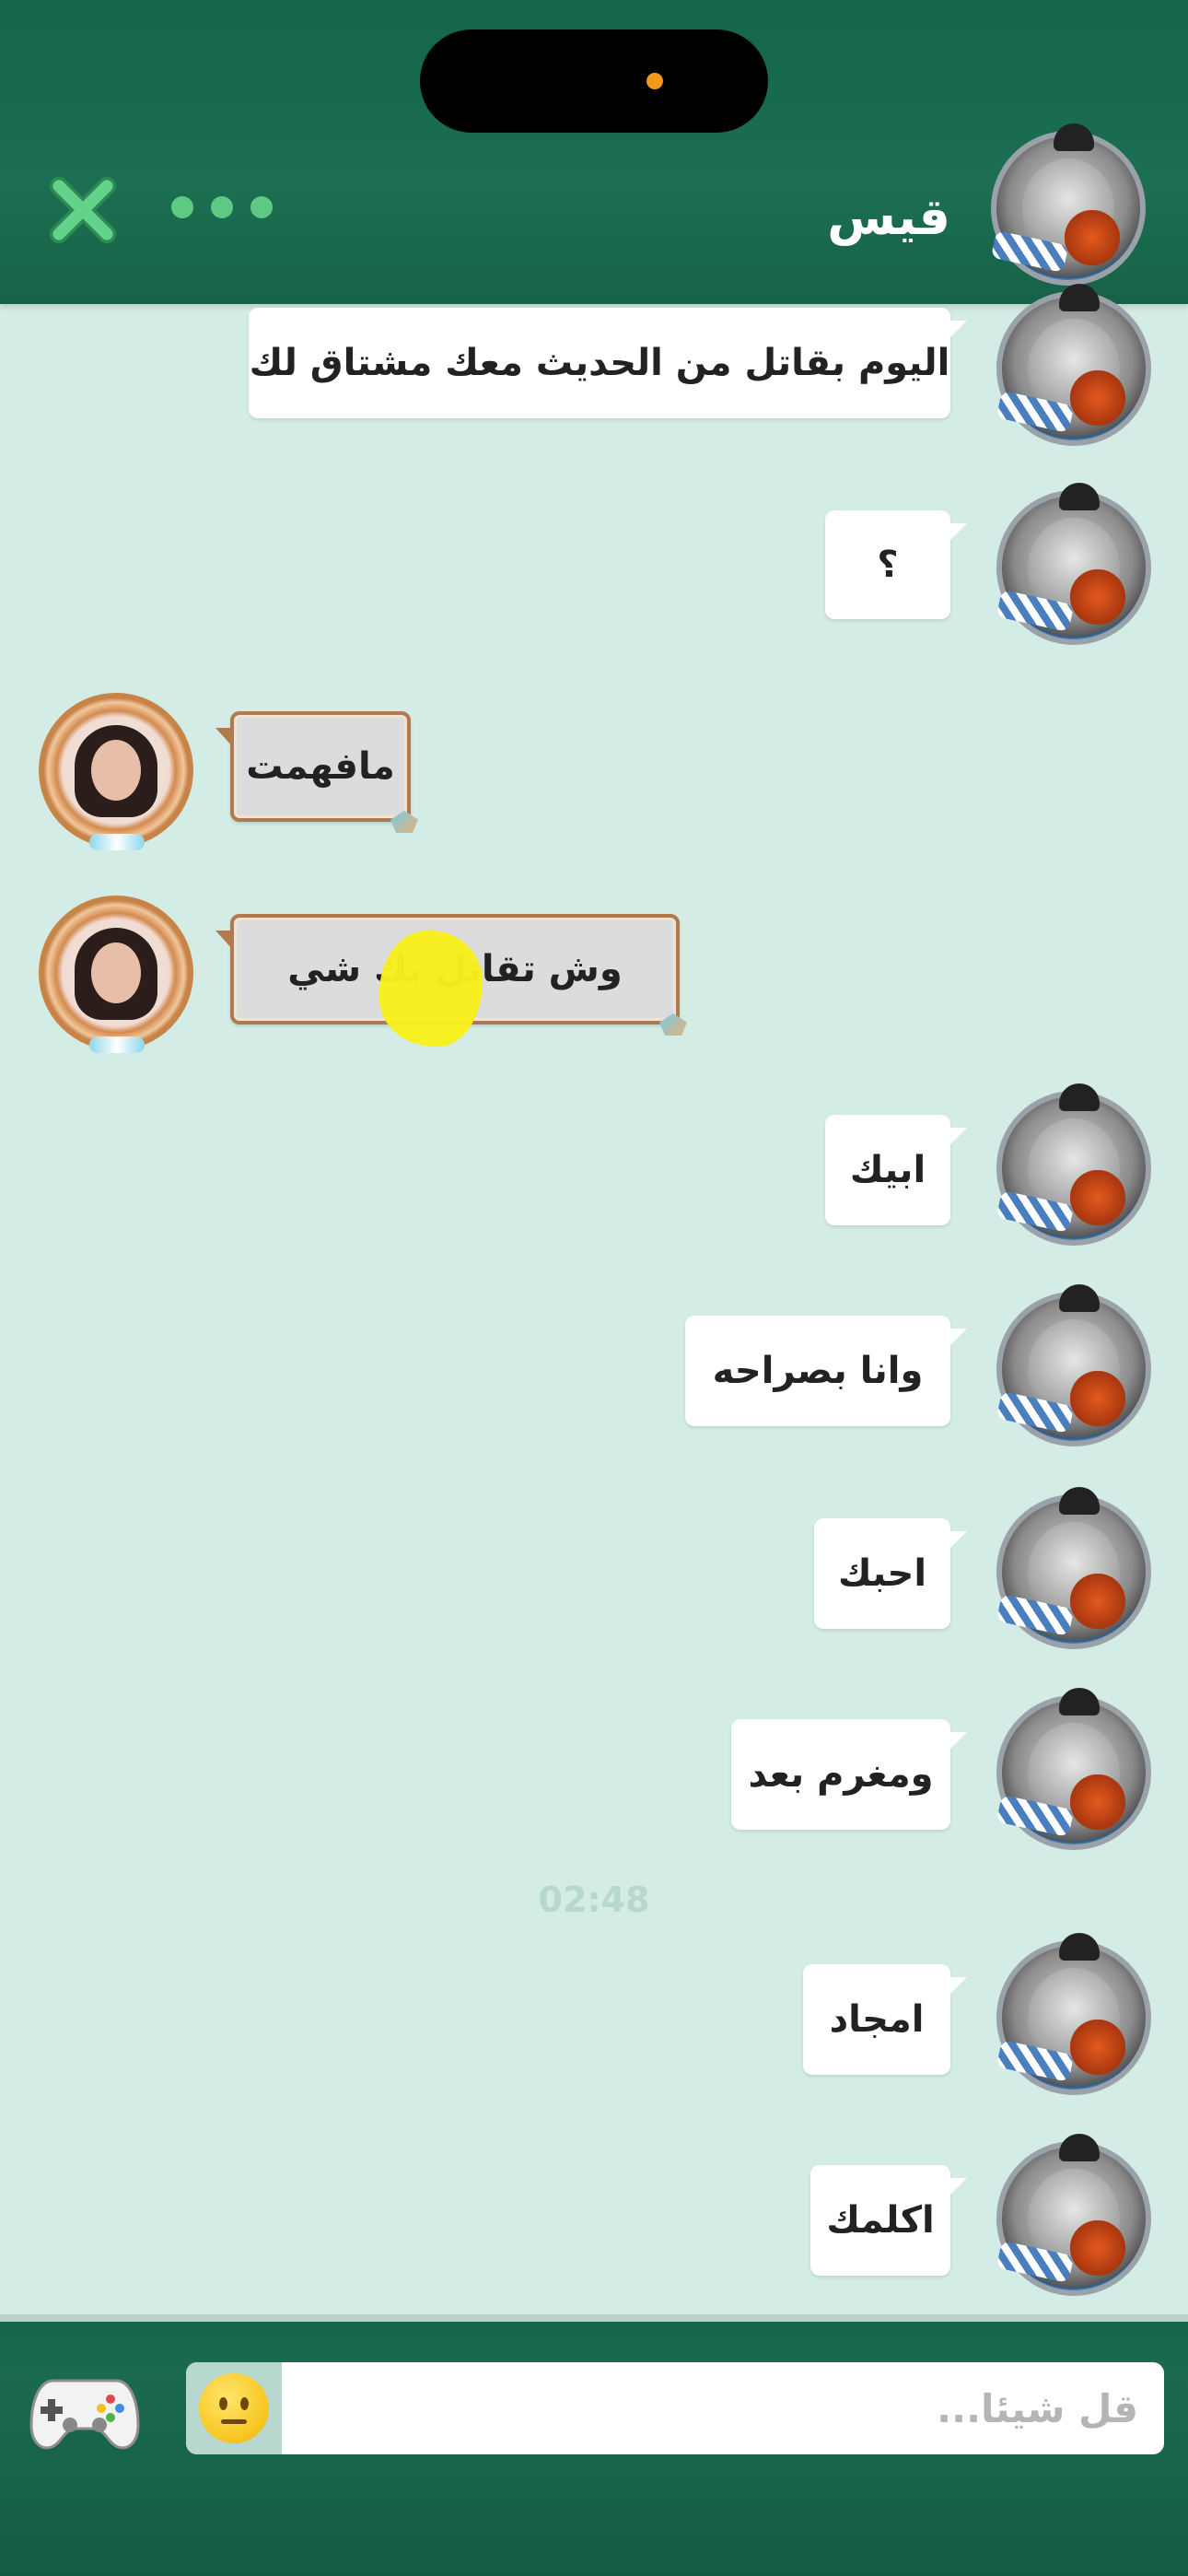 This screenshot has width=1188, height=2576. I want to click on close-button, so click(83, 210).